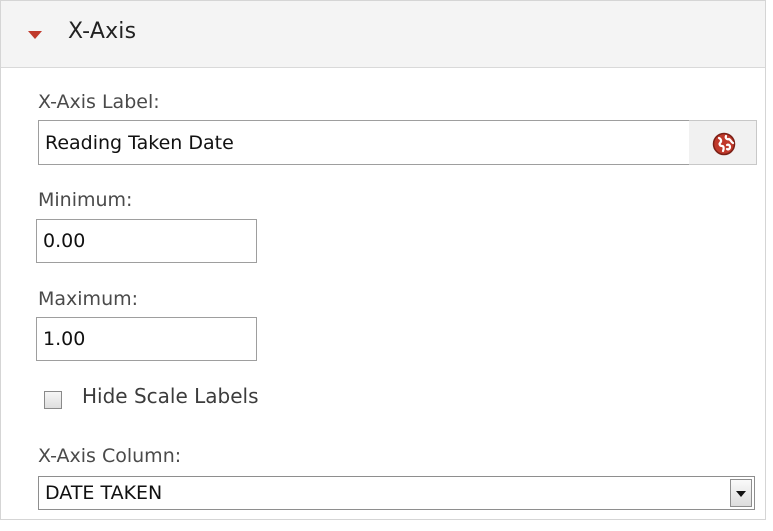 Image resolution: width=773 pixels, height=531 pixels. What do you see at coordinates (146, 339) in the screenshot?
I see `maximum-input` at bounding box center [146, 339].